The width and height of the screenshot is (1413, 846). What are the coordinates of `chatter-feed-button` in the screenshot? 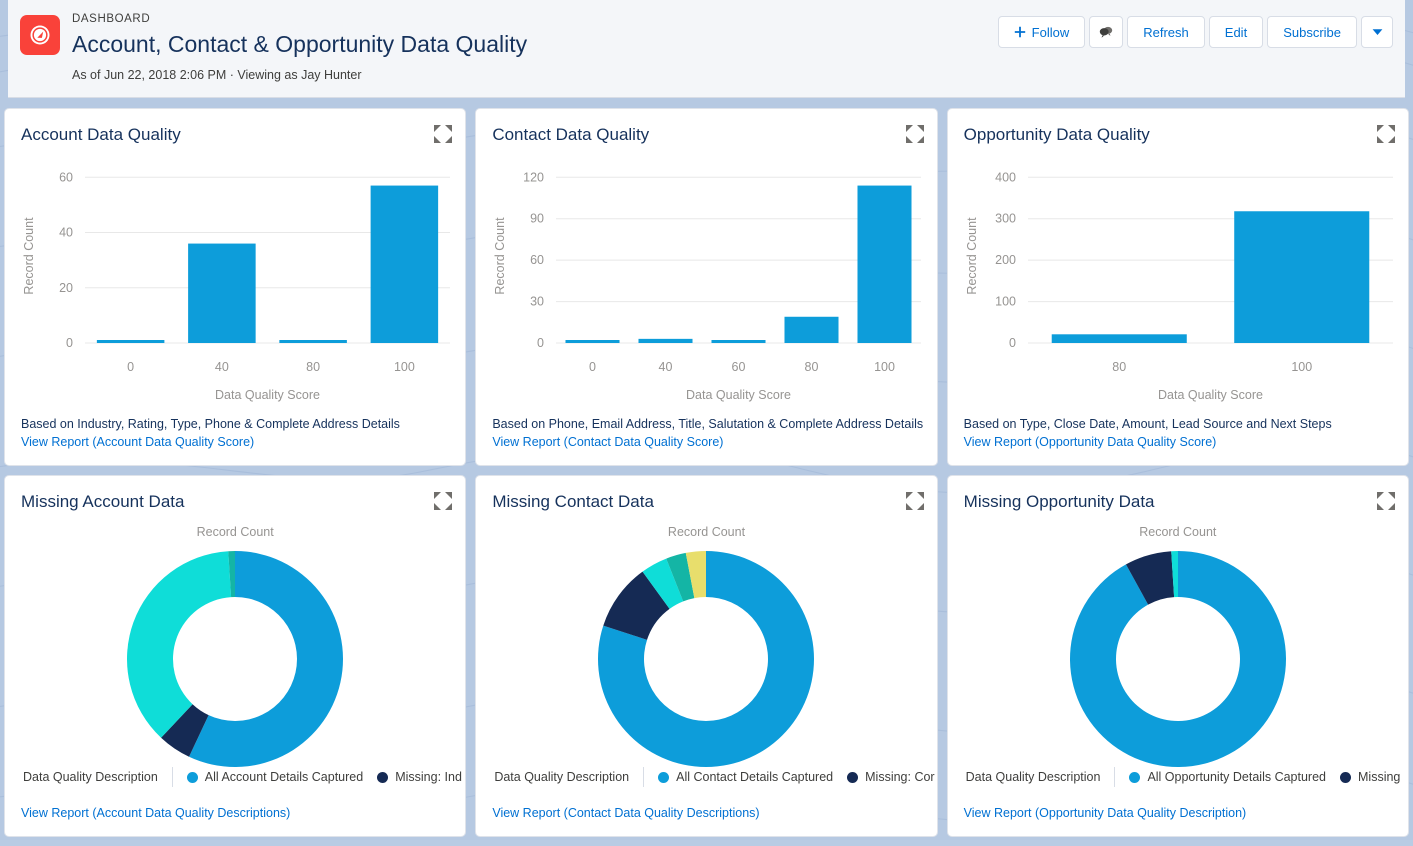 It's located at (1106, 32).